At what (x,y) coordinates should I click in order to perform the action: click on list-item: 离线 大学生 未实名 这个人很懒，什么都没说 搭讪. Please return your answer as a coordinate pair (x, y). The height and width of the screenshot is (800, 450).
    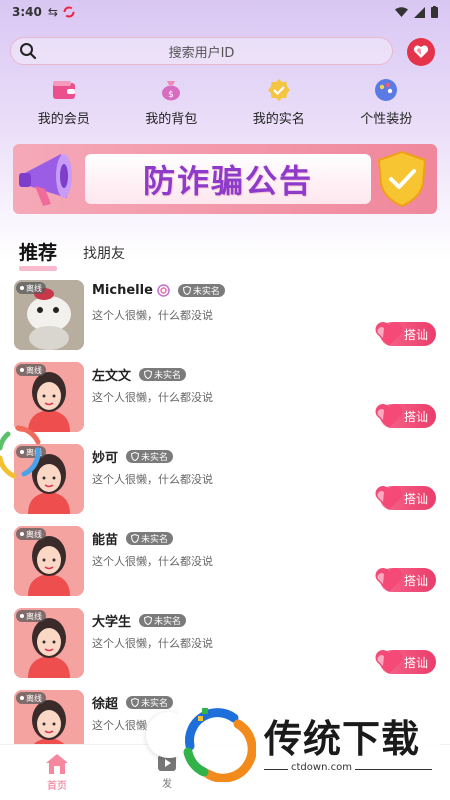
    Looking at the image, I should click on (225, 647).